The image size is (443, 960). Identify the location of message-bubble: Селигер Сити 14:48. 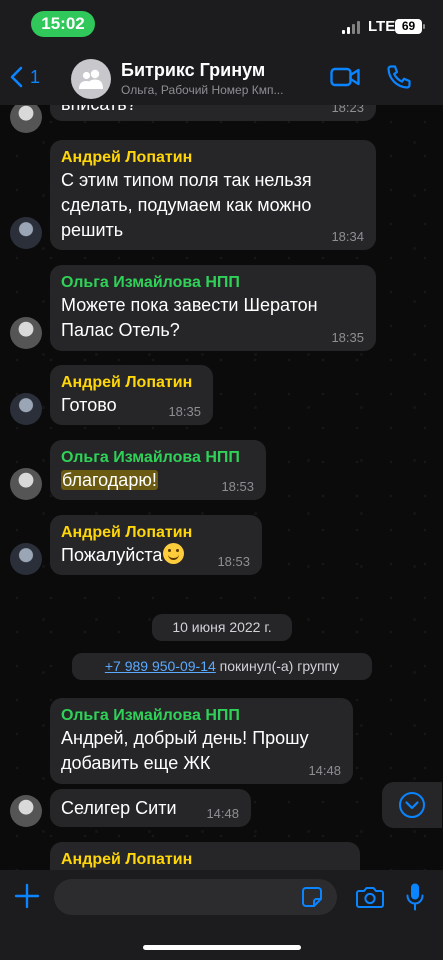
(150, 808).